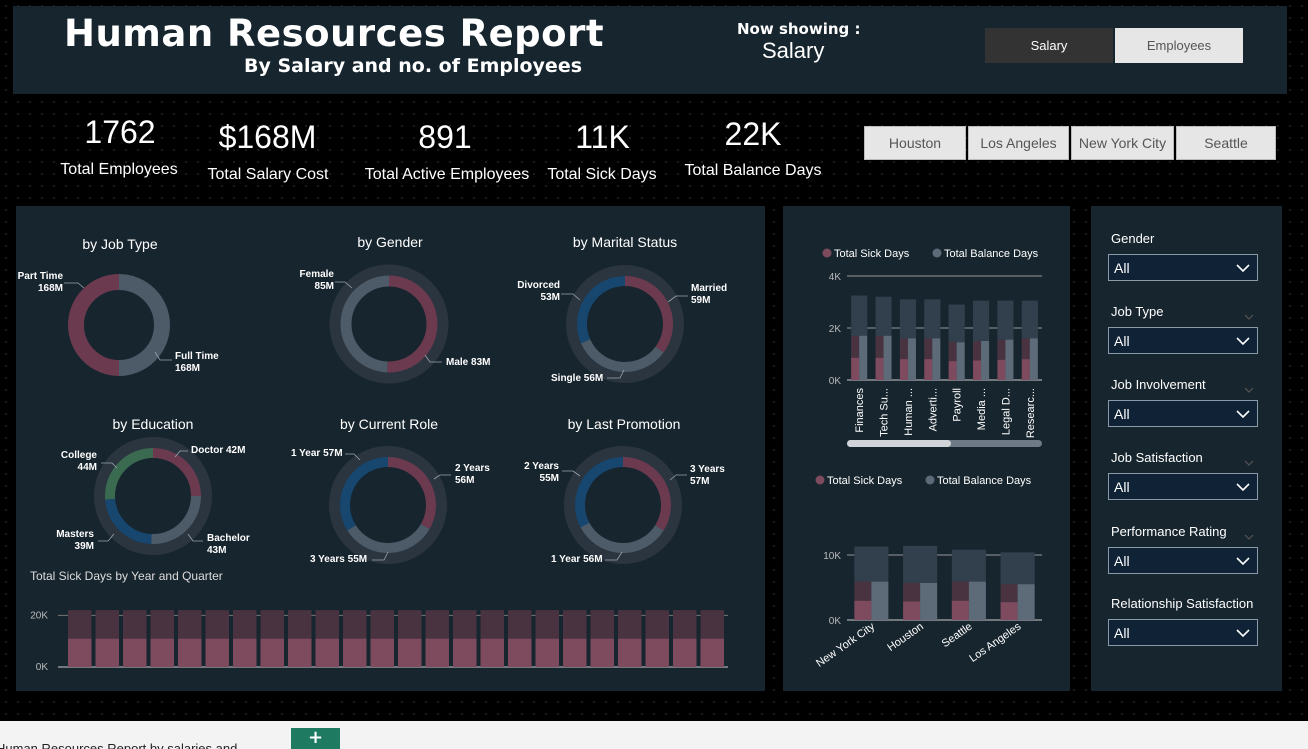 The height and width of the screenshot is (749, 1308). I want to click on filter-label-job-satisfaction: Job Satisfaction, so click(1157, 457).